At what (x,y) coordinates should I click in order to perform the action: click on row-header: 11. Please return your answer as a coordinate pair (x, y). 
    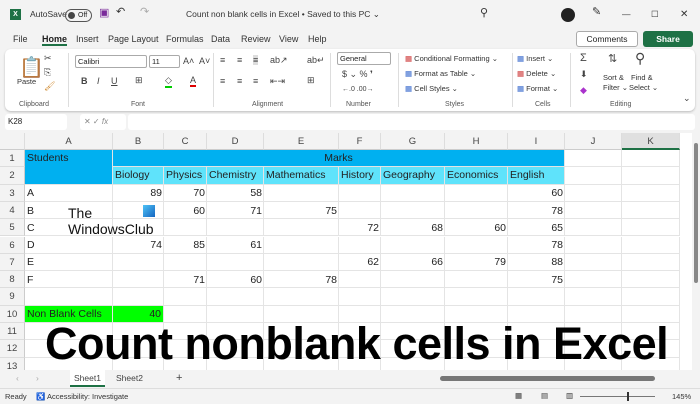
    Looking at the image, I should click on (12, 332).